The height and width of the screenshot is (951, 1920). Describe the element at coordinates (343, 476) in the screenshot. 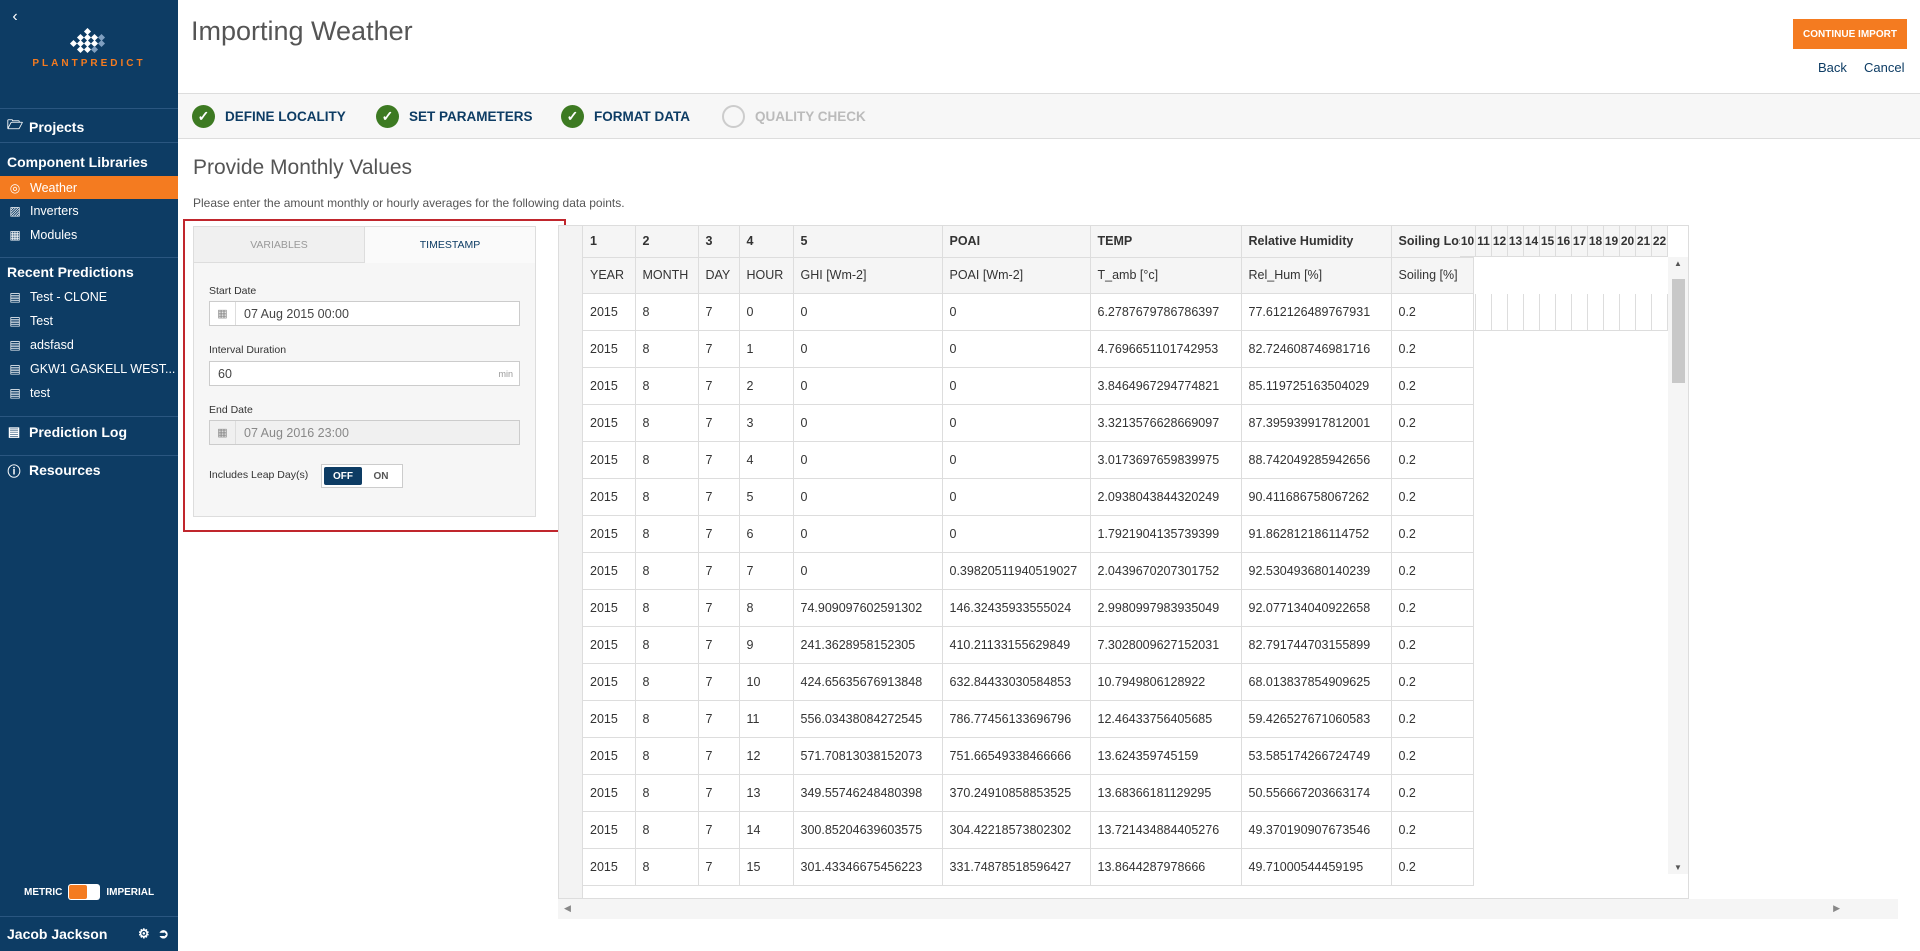

I see `leap-off-option: OFF` at that location.